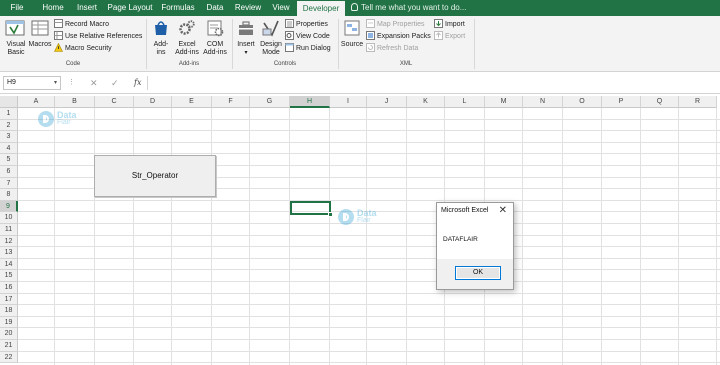 The width and height of the screenshot is (720, 365). Describe the element at coordinates (9, 357) in the screenshot. I see `row-header-22: 22` at that location.